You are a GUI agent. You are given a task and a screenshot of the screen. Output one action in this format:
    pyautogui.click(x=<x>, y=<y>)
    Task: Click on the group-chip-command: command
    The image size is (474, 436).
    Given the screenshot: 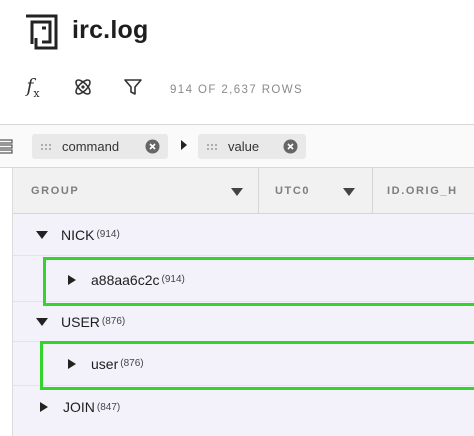 What is the action you would take?
    pyautogui.click(x=100, y=146)
    